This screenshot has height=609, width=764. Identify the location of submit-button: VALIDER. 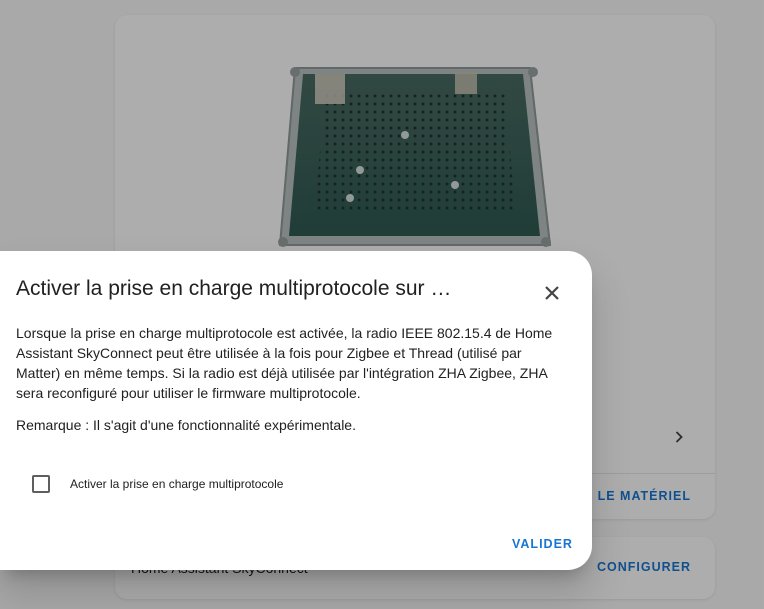
(542, 544).